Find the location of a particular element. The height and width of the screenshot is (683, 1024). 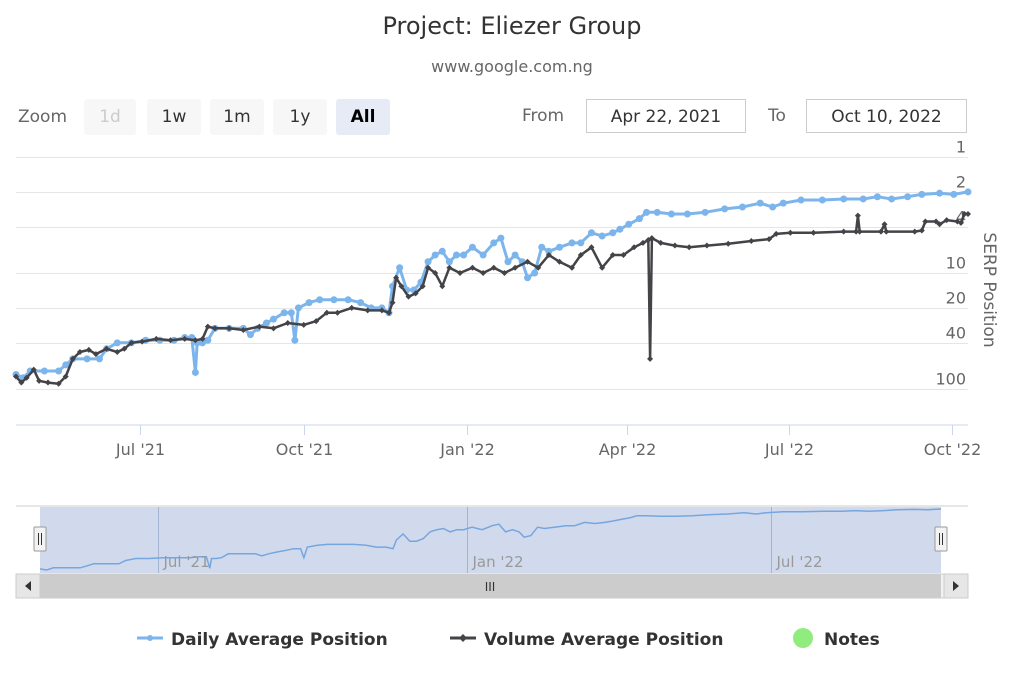

legend-item-daily: Daily Average Position is located at coordinates (261, 637).